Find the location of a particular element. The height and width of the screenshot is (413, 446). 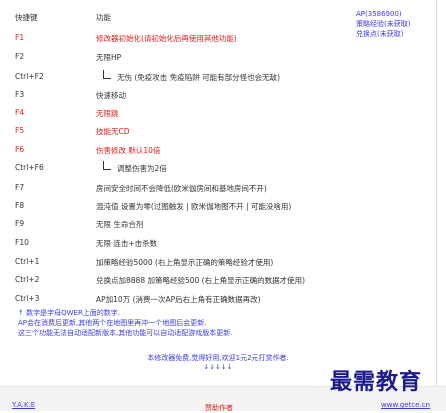

hotkey-row: F2 无限HP is located at coordinates (218, 57).